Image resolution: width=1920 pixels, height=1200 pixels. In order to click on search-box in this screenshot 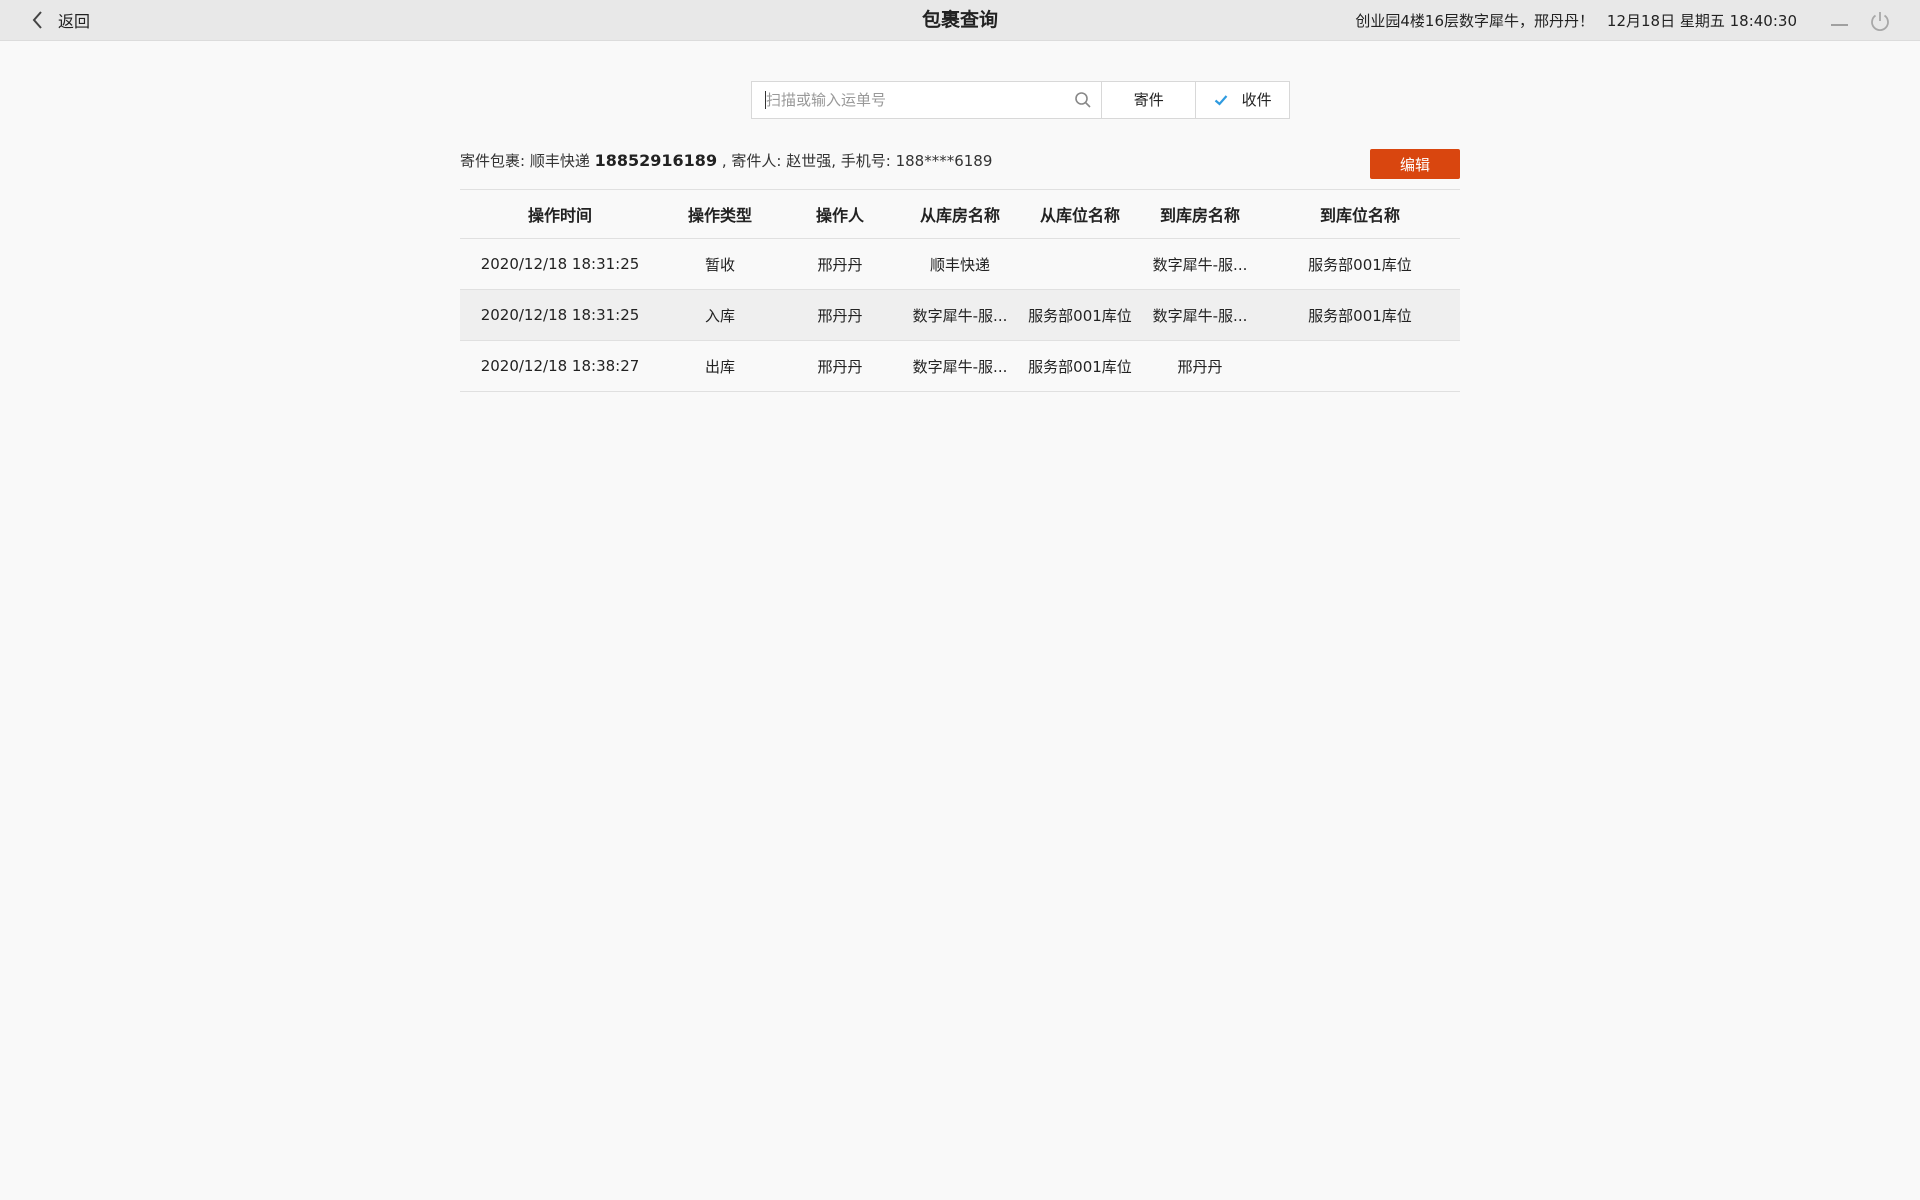, I will do `click(927, 100)`.